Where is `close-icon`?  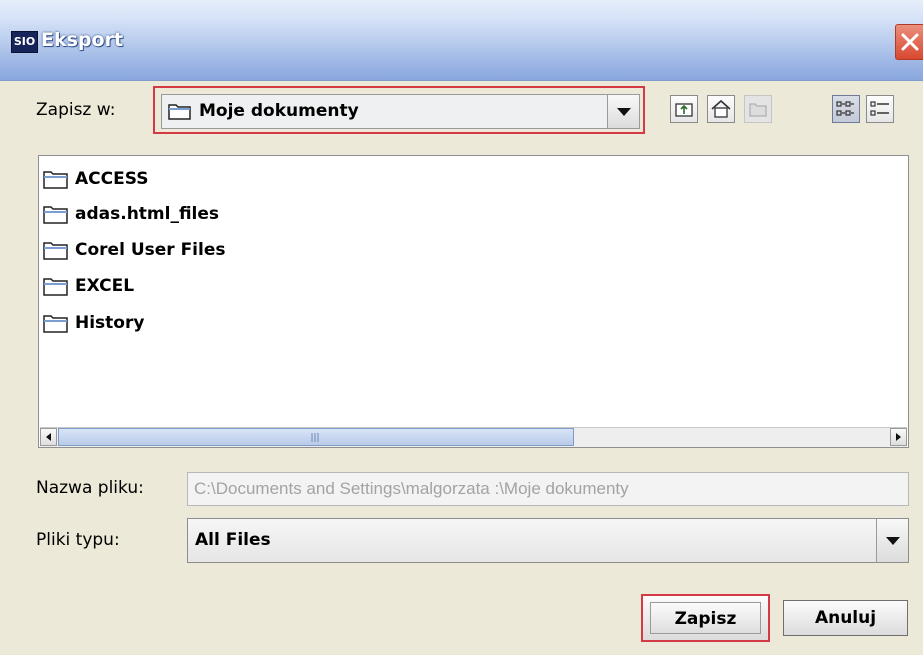
close-icon is located at coordinates (910, 42).